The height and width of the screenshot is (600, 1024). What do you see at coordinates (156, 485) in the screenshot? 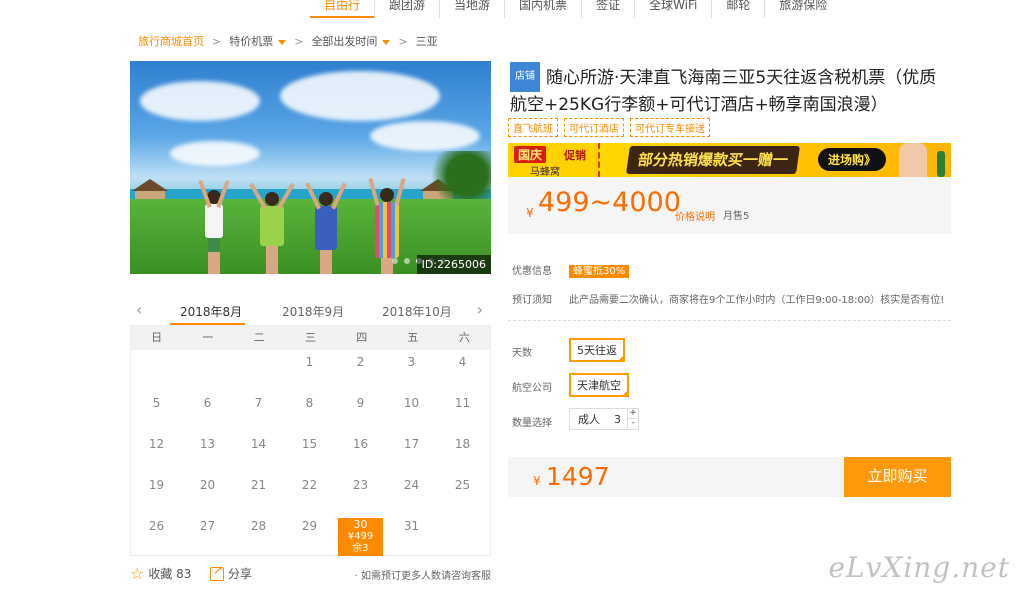
I see `calendar-day: 19` at bounding box center [156, 485].